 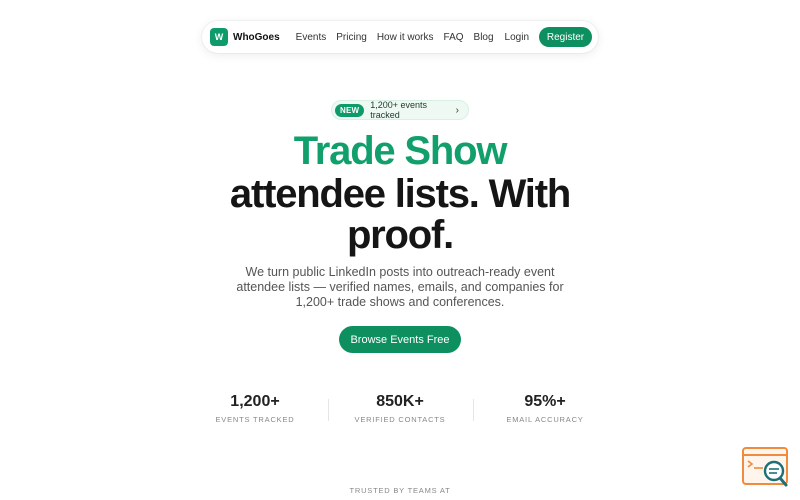 I want to click on badge-text: 1,200+ events tracked, so click(x=399, y=110).